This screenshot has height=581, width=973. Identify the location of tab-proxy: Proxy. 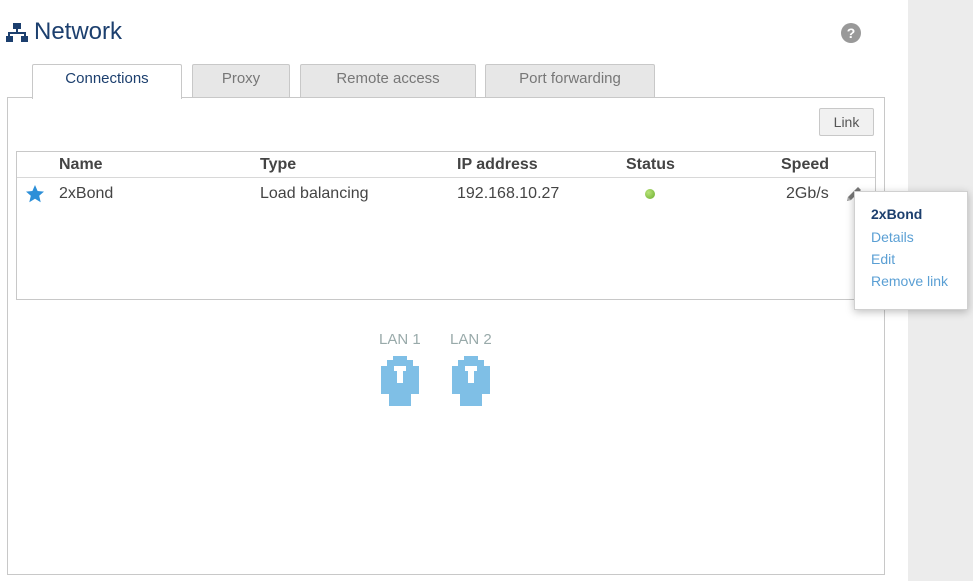
(241, 81).